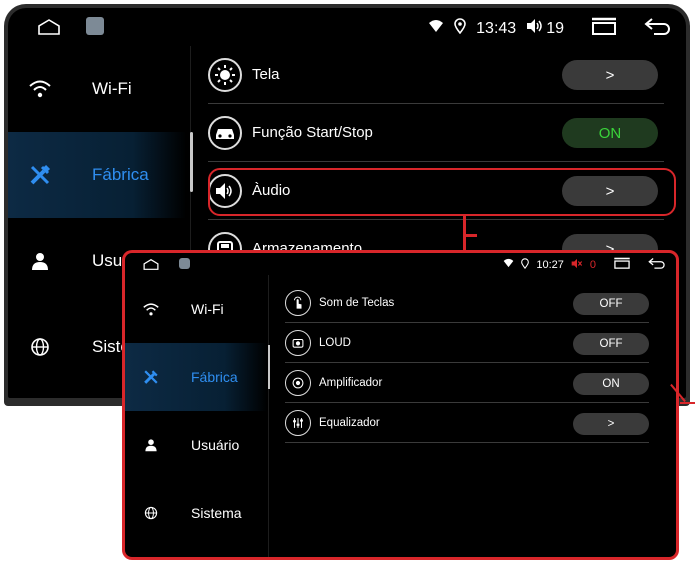 Image resolution: width=695 pixels, height=562 pixels. What do you see at coordinates (298, 422) in the screenshot?
I see `equalizer-icon` at bounding box center [298, 422].